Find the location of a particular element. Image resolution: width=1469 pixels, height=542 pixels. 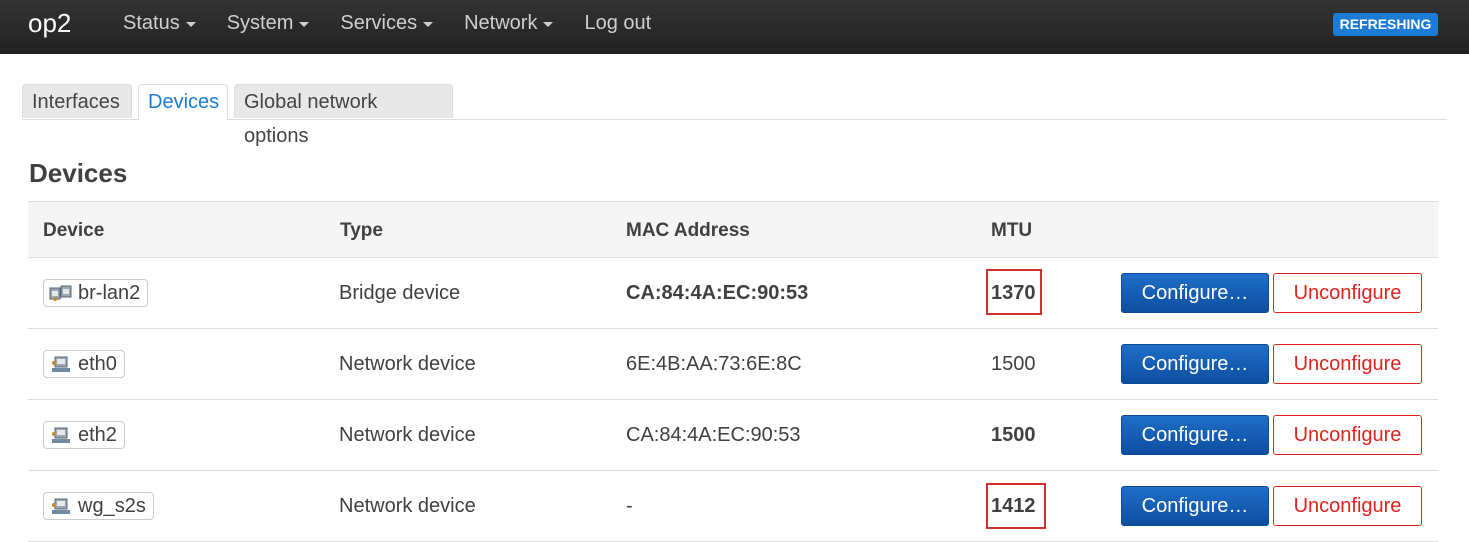

device-badge: wg_s2s is located at coordinates (98, 506).